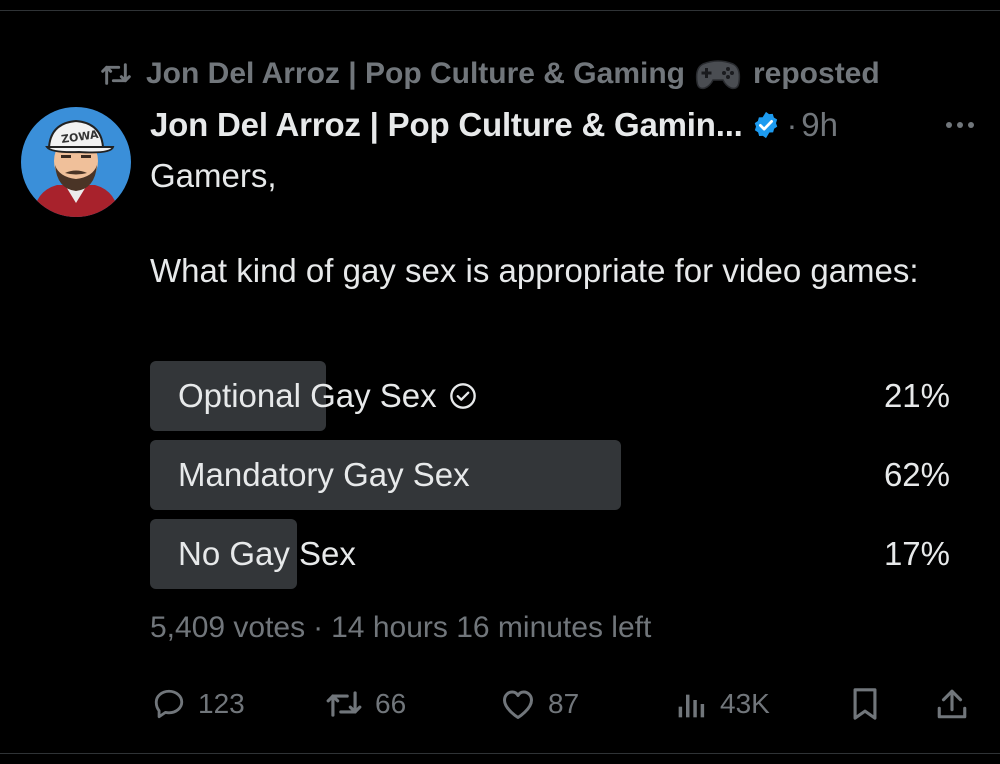 The height and width of the screenshot is (764, 1000). I want to click on poll-option-text: No Gay Sex, so click(267, 553).